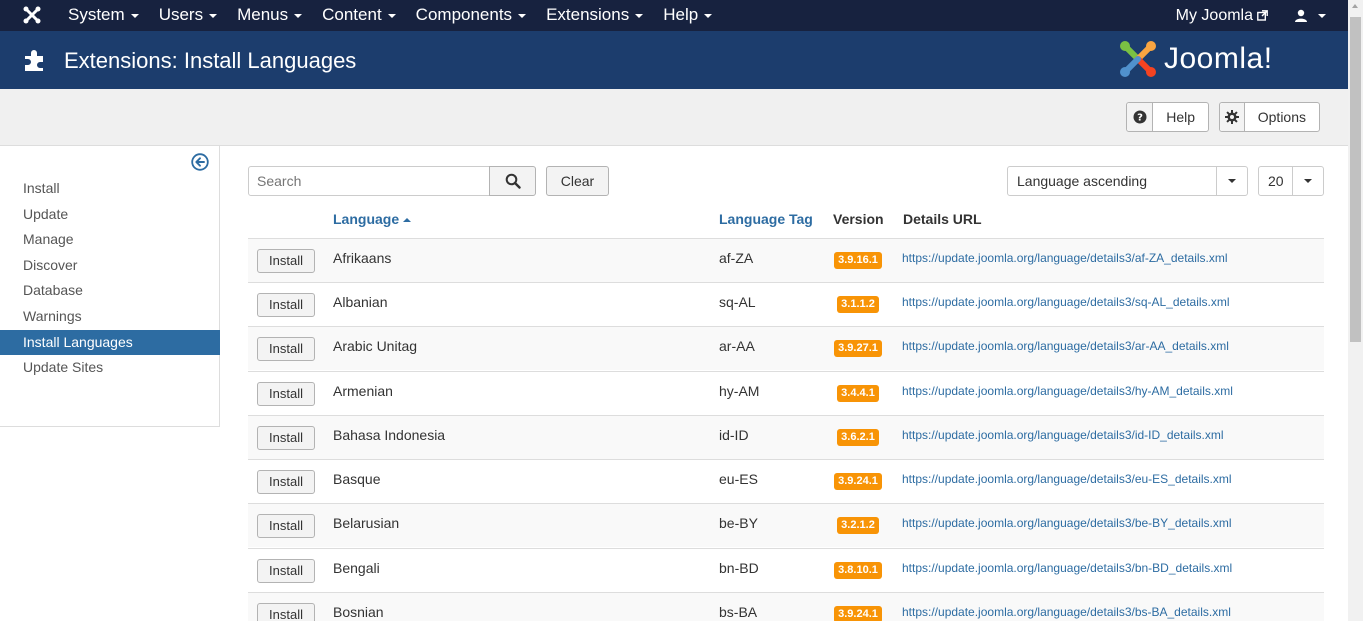 The image size is (1363, 621). I want to click on sidebar-item-update: Update, so click(110, 214).